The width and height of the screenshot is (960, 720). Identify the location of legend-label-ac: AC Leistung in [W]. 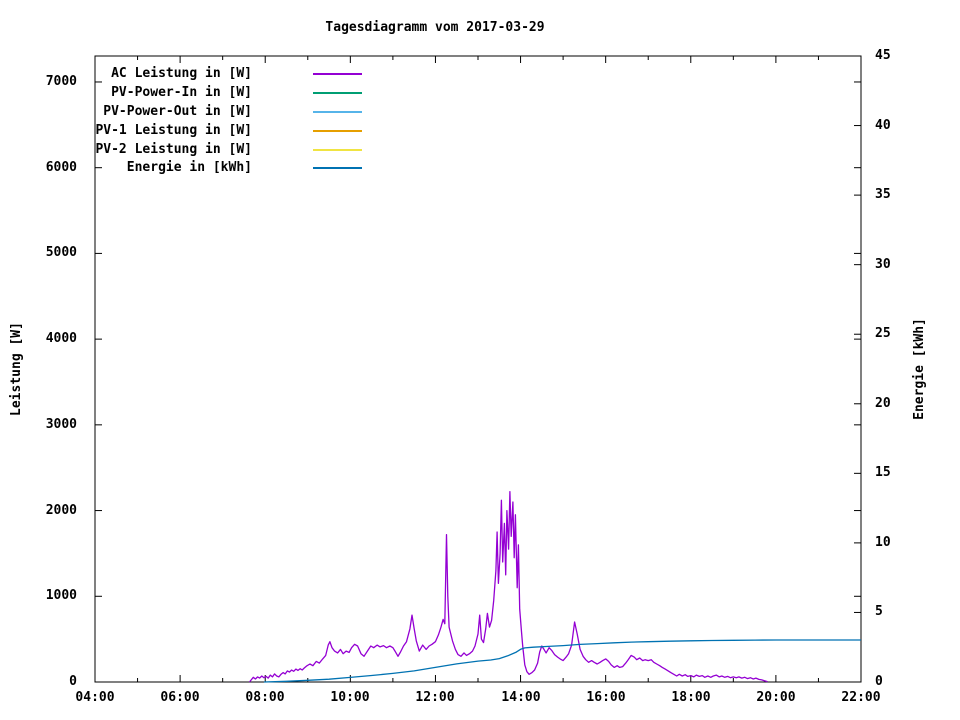
(181, 73).